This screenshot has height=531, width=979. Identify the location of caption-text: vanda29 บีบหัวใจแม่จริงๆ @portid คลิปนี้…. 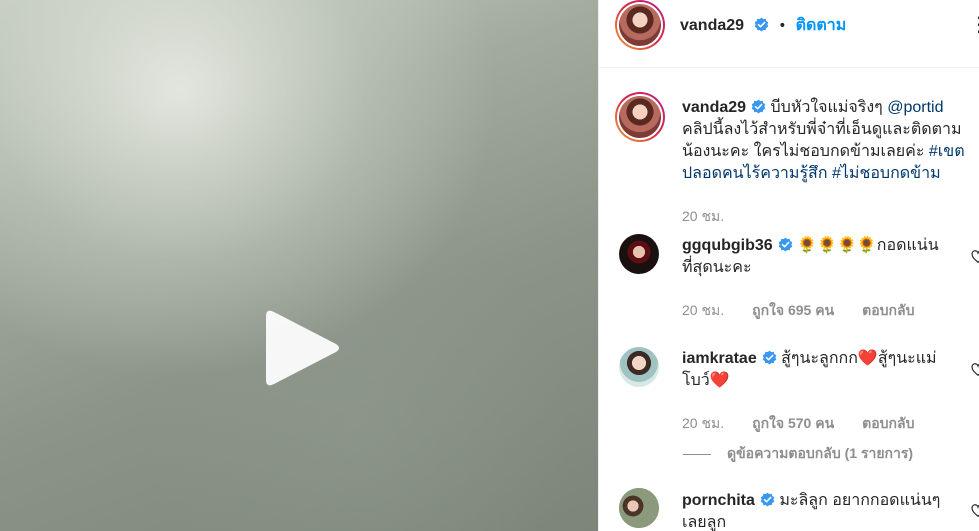
(828, 141).